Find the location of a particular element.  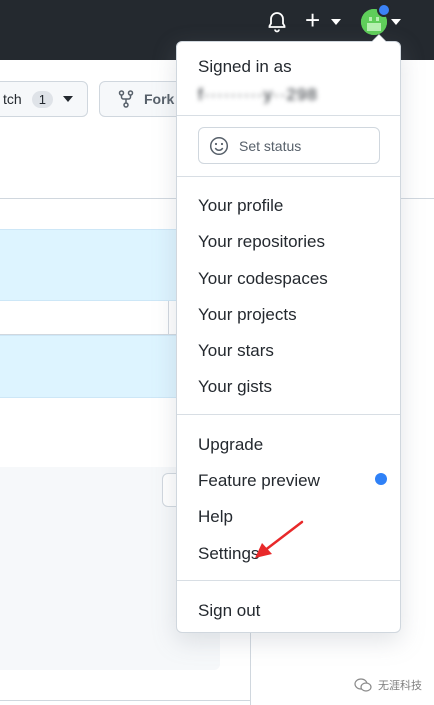

signed-in-label: Signed in as is located at coordinates (245, 66).